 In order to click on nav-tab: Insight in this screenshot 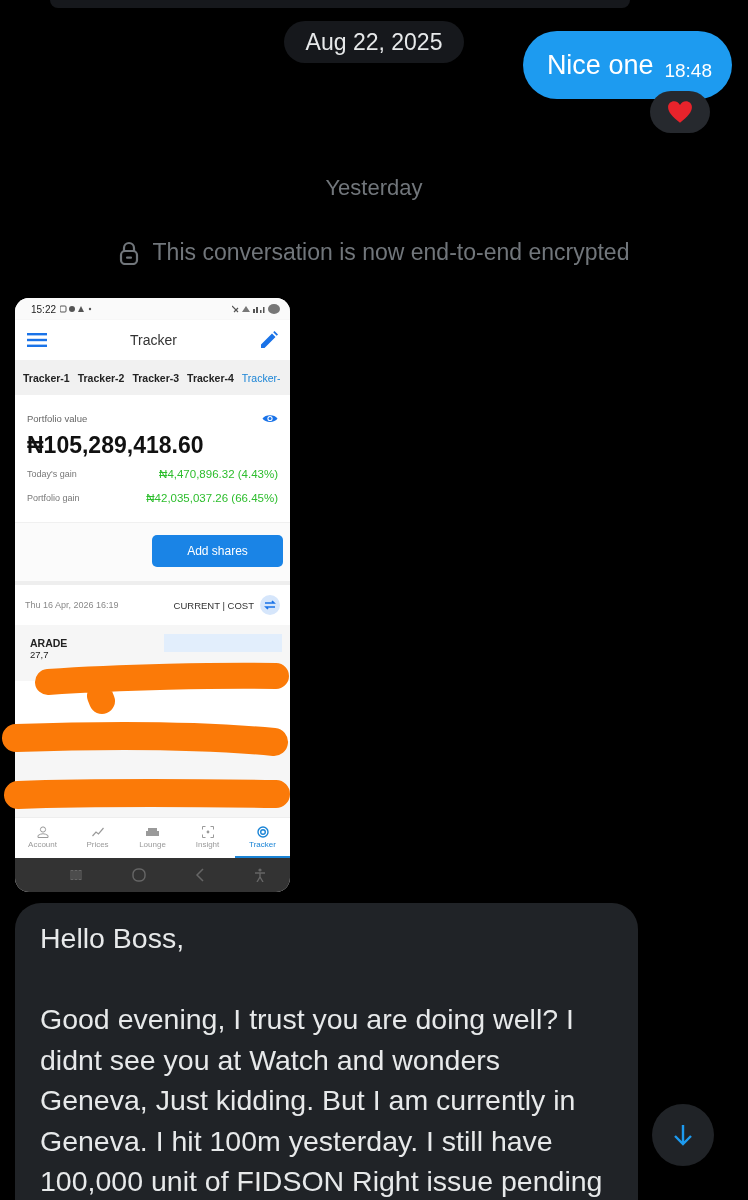, I will do `click(207, 838)`.